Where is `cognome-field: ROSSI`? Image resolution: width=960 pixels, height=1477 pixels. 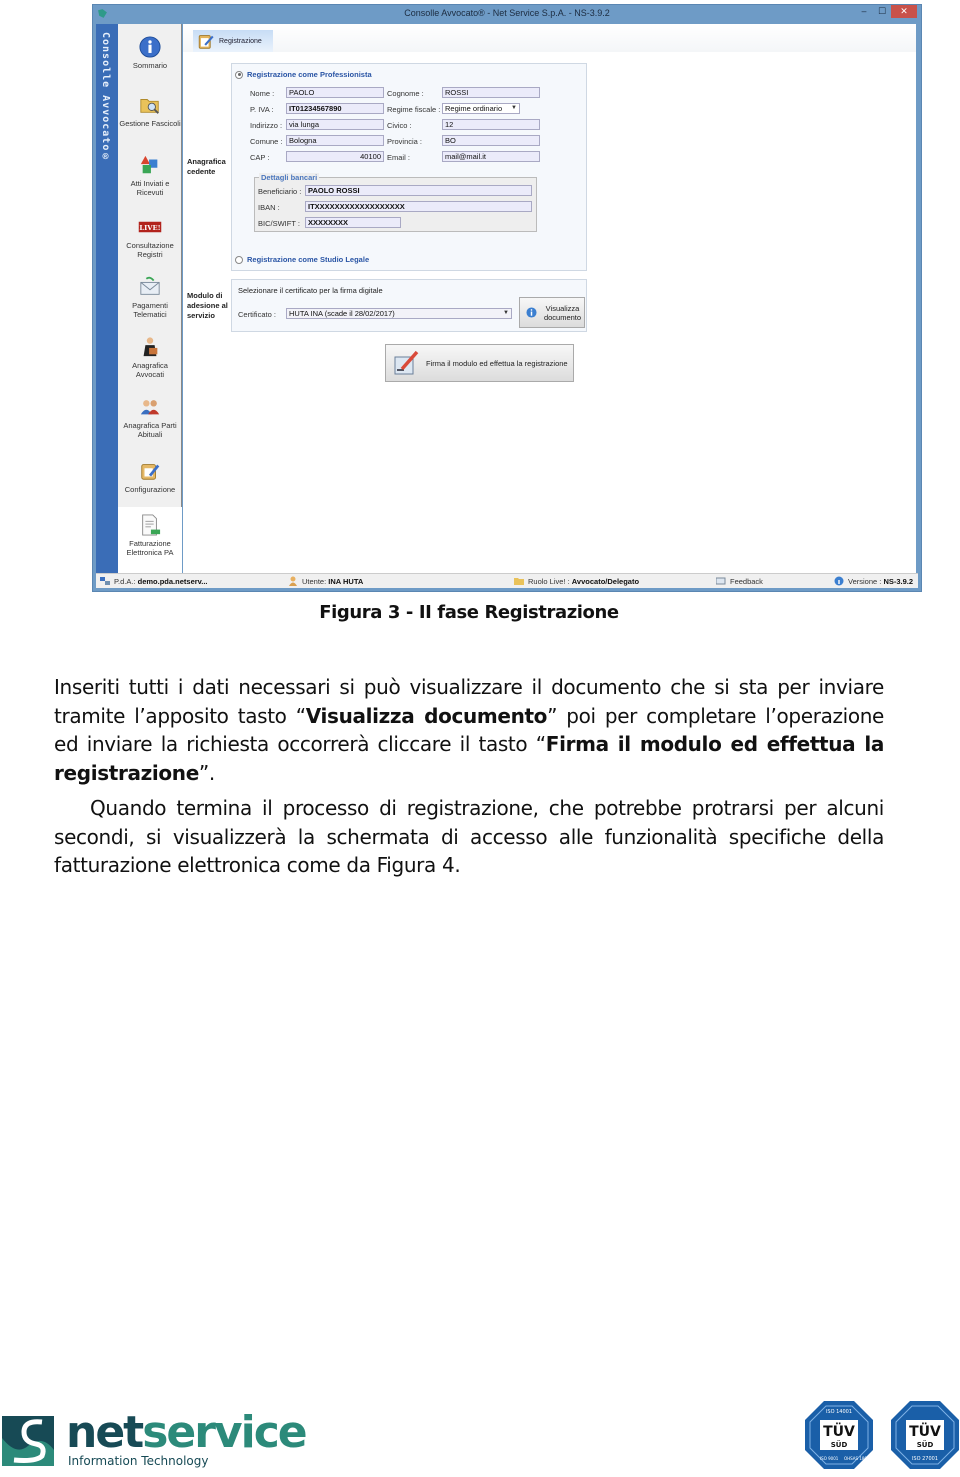
cognome-field: ROSSI is located at coordinates (491, 92).